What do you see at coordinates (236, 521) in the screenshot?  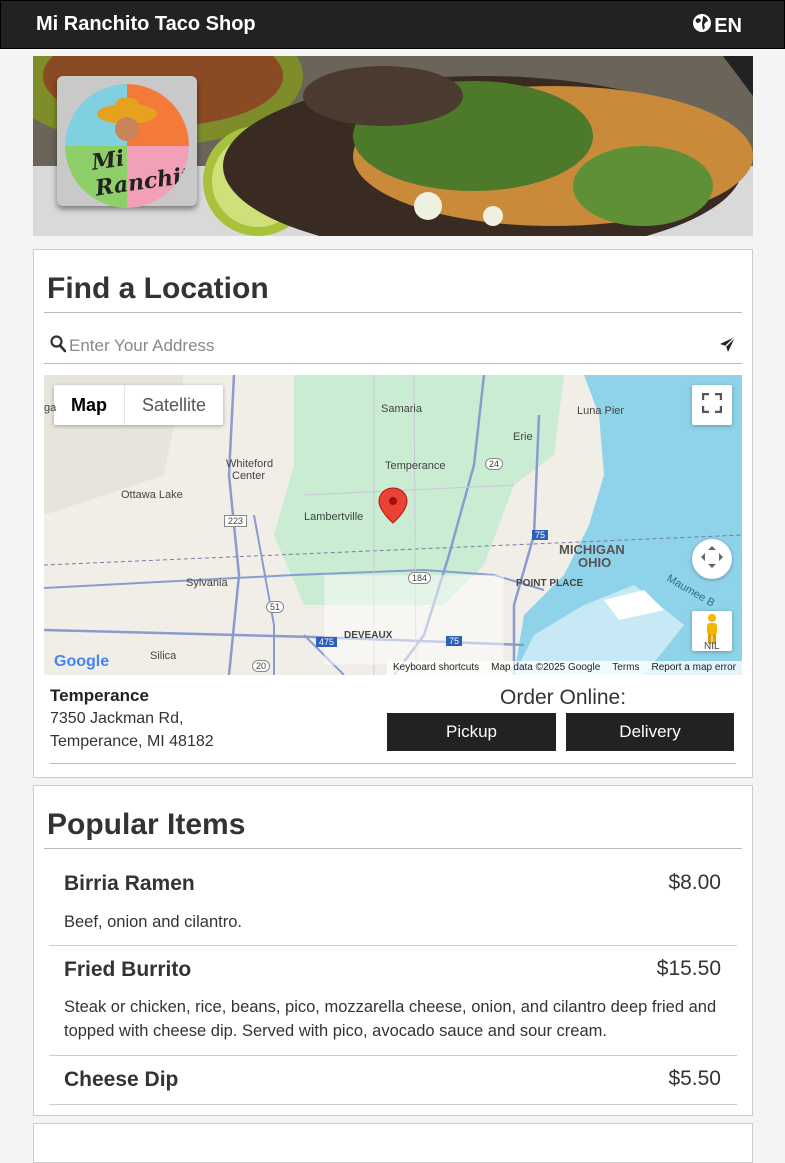 I see `route-shield: 223` at bounding box center [236, 521].